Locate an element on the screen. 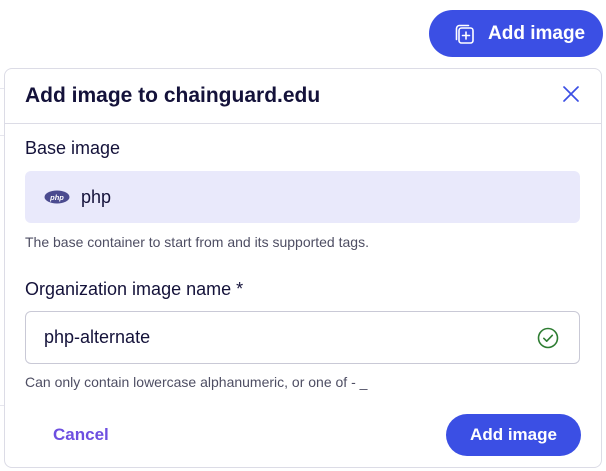 This screenshot has width=606, height=471. close-icon is located at coordinates (571, 94).